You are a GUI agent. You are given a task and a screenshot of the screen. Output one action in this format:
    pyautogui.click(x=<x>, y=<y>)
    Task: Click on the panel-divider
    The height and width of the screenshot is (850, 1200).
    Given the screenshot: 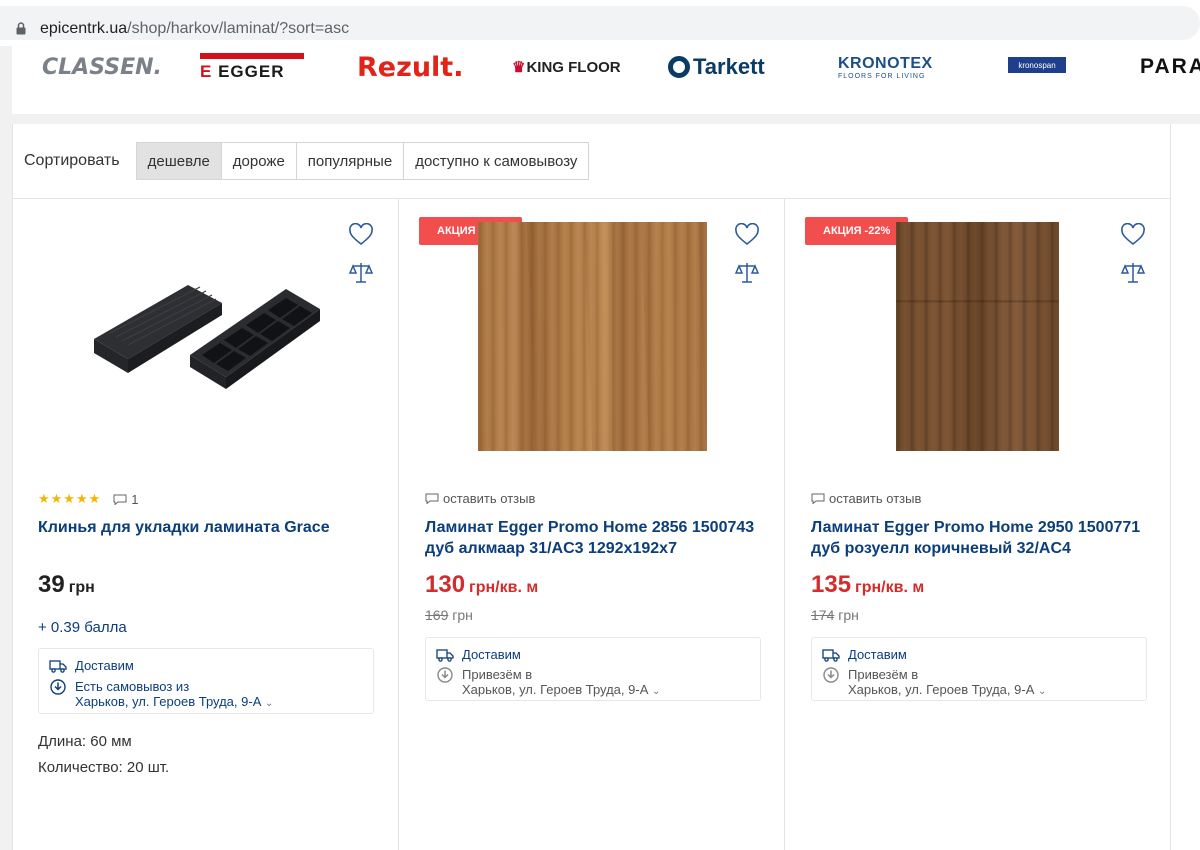 What is the action you would take?
    pyautogui.click(x=1170, y=487)
    